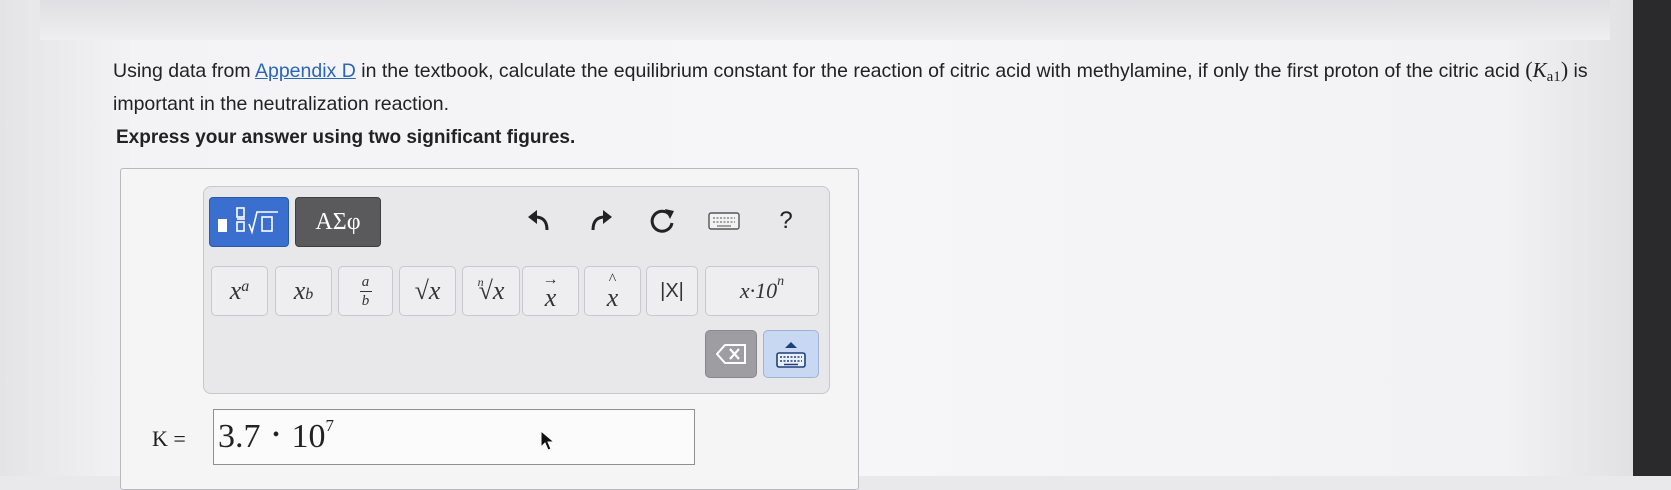 This screenshot has width=1671, height=490. Describe the element at coordinates (299, 290) in the screenshot. I see `subscript-key-base: x` at that location.